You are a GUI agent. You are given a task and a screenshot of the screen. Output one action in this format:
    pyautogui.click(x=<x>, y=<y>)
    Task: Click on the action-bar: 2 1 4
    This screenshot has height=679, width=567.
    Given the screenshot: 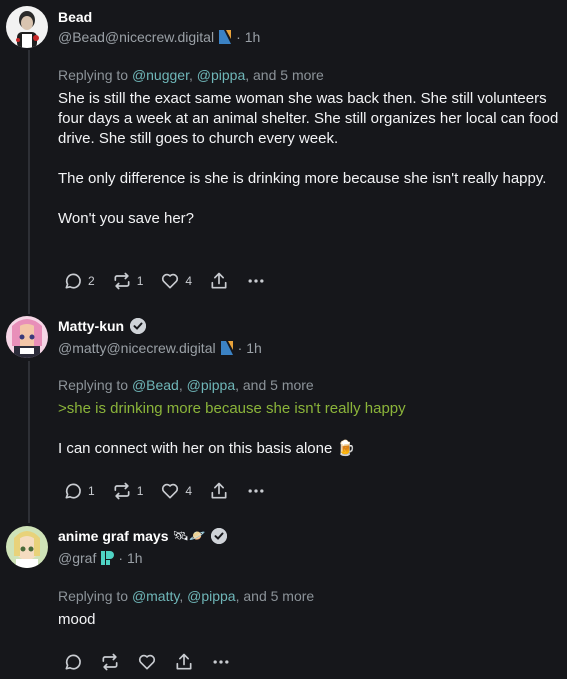 What is the action you would take?
    pyautogui.click(x=173, y=281)
    